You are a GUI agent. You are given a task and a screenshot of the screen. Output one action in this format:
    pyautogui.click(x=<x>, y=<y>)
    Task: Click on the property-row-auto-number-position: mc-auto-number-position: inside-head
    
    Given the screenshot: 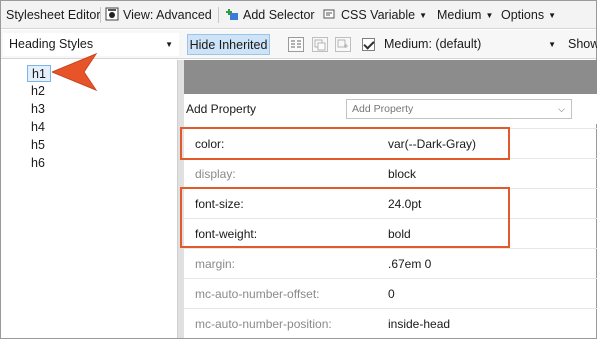 What is the action you would take?
    pyautogui.click(x=390, y=323)
    